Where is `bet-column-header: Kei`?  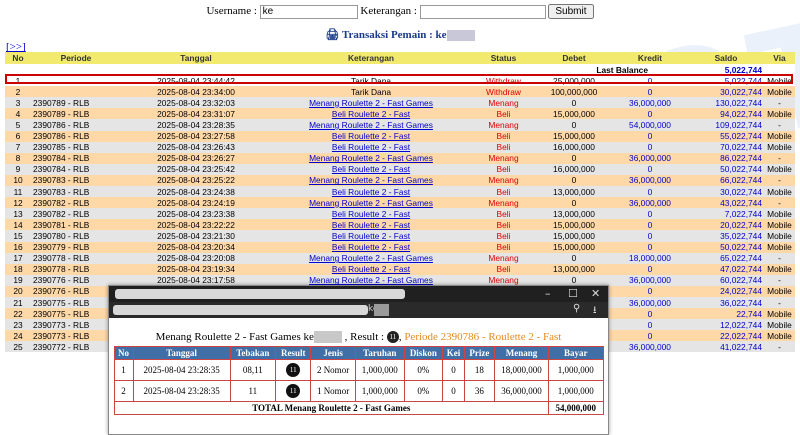
bet-column-header: Kei is located at coordinates (453, 353).